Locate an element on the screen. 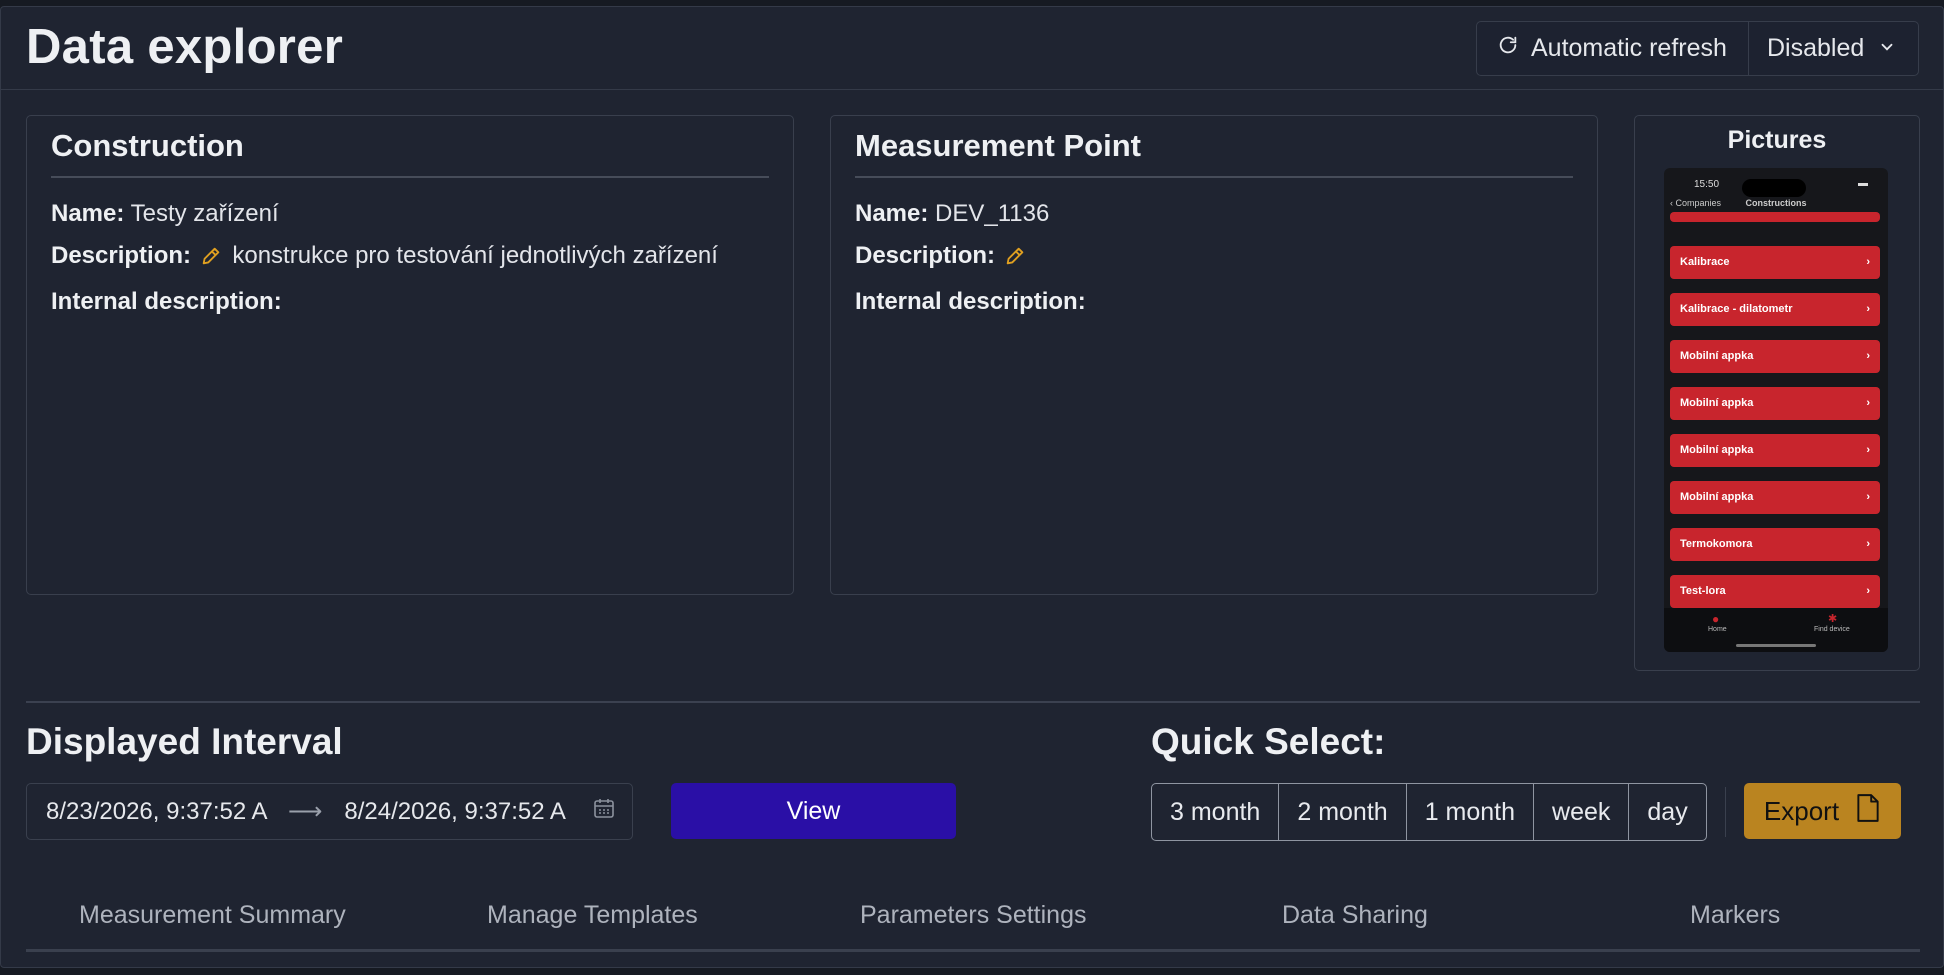 The image size is (1944, 975). export-label: Export is located at coordinates (1801, 810).